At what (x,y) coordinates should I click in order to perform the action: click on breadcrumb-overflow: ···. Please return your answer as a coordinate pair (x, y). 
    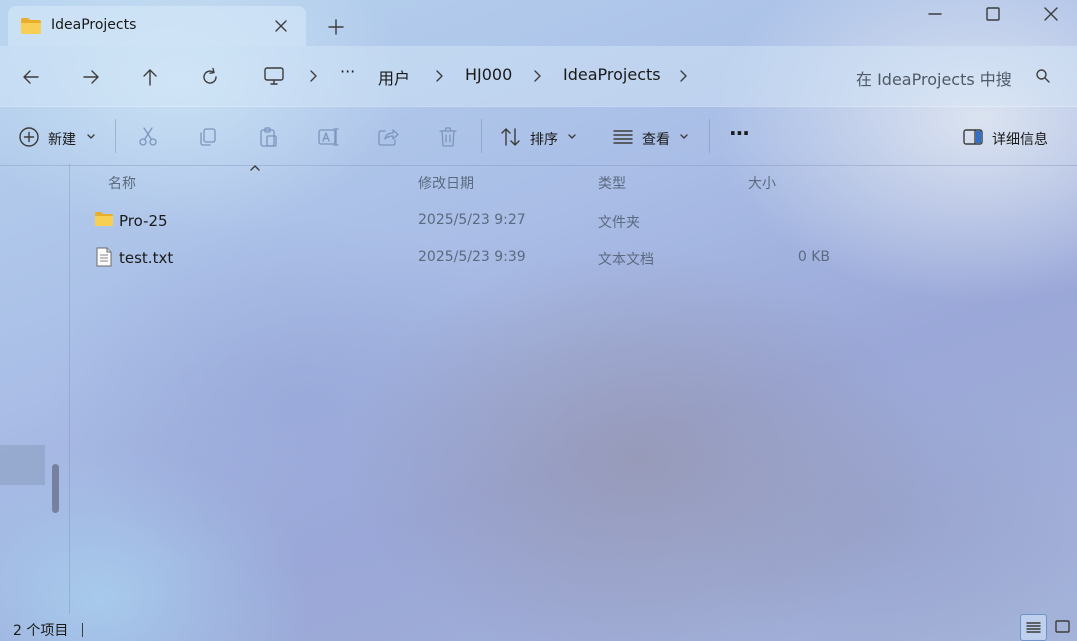
    Looking at the image, I should click on (347, 71).